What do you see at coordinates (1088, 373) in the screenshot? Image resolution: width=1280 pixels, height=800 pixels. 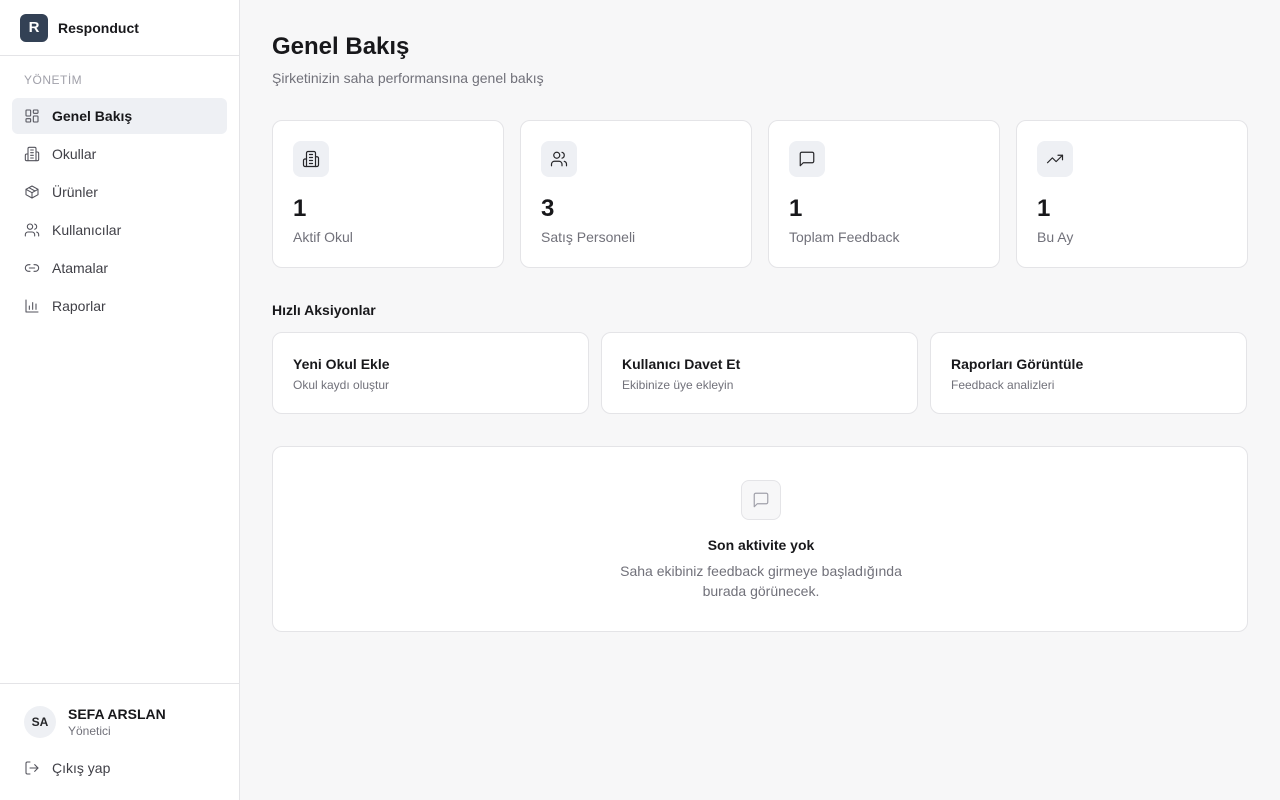 I see `view-reports-button: Raporları Görüntüle Feedback analizleri` at bounding box center [1088, 373].